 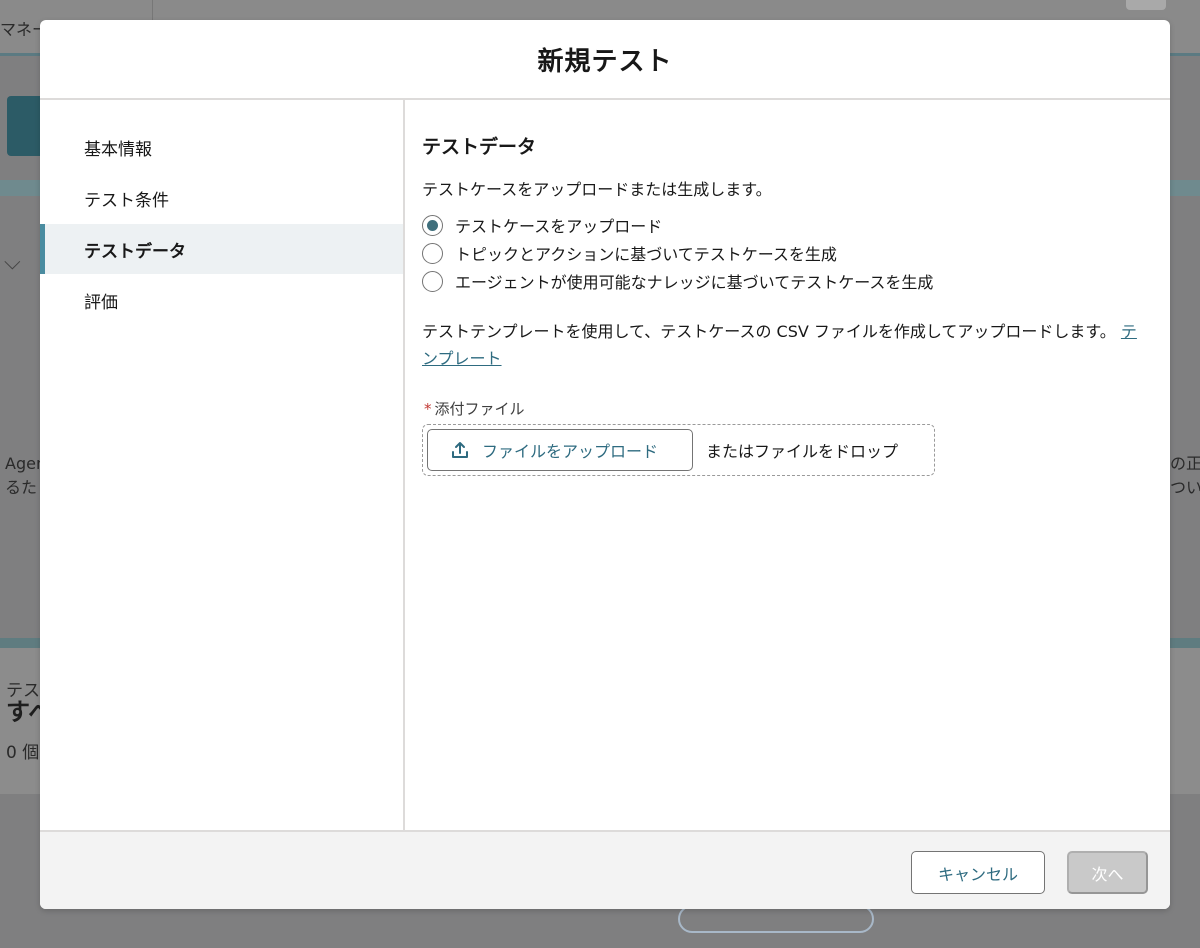 What do you see at coordinates (1185, 476) in the screenshot?
I see `background-text-right: の正 つい` at bounding box center [1185, 476].